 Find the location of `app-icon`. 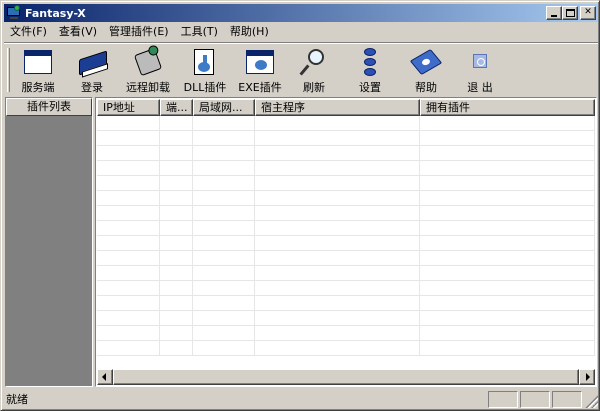

app-icon is located at coordinates (14, 13).